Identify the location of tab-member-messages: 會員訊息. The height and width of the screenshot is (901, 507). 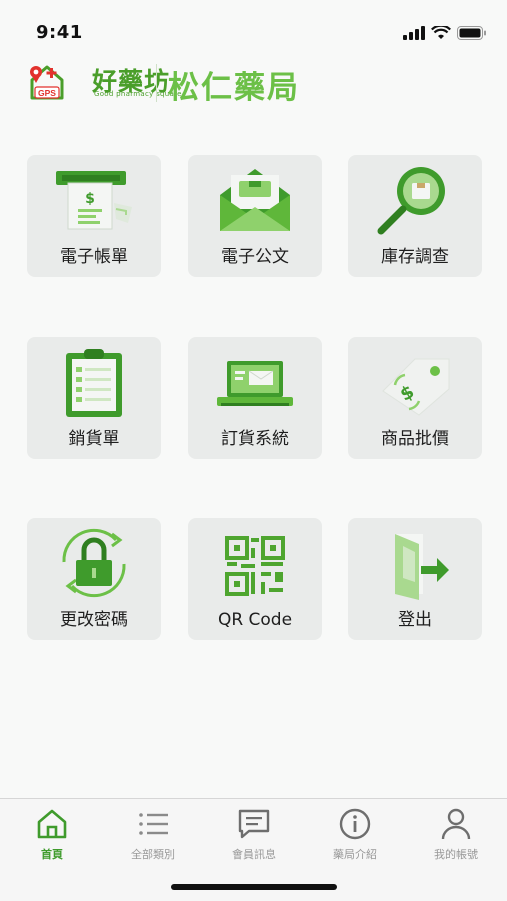
(254, 835).